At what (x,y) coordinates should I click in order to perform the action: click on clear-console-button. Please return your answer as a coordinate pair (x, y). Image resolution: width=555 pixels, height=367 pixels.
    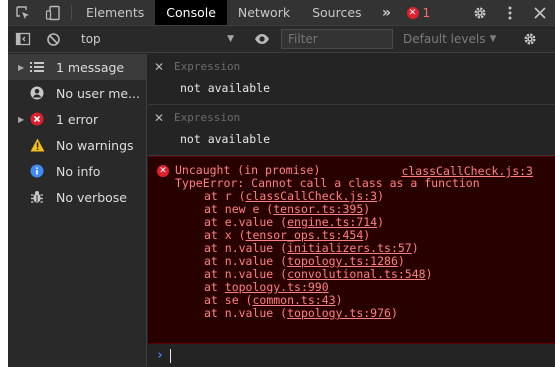
    Looking at the image, I should click on (53, 39).